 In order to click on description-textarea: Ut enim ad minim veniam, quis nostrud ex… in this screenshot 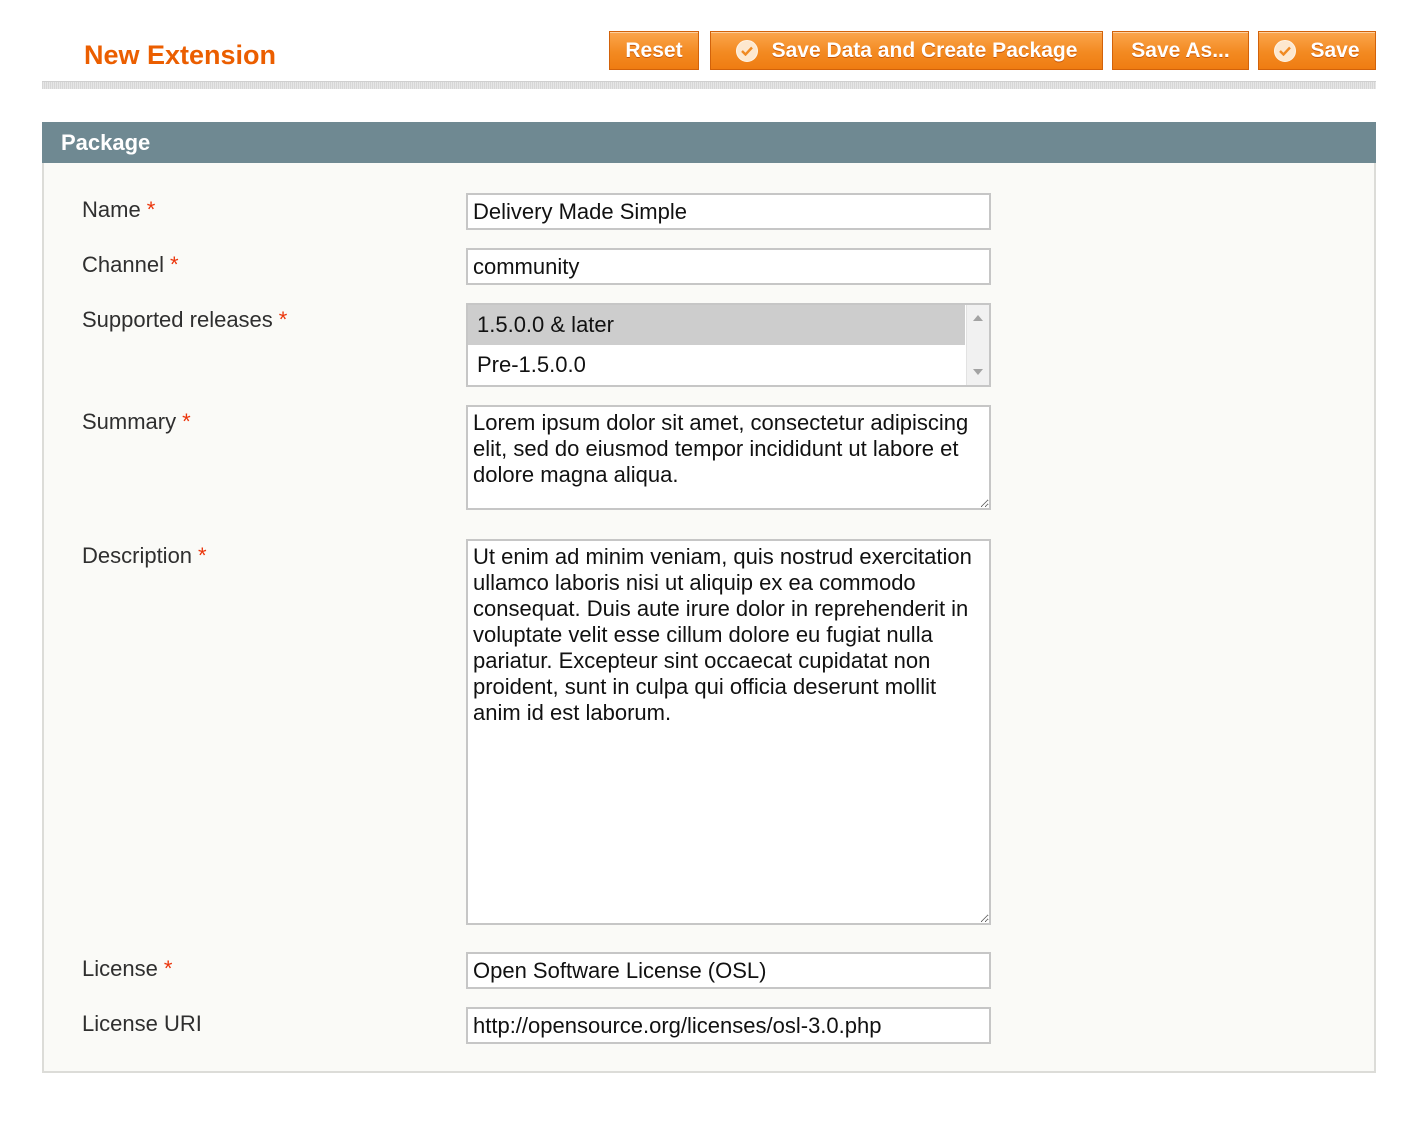, I will do `click(728, 732)`.